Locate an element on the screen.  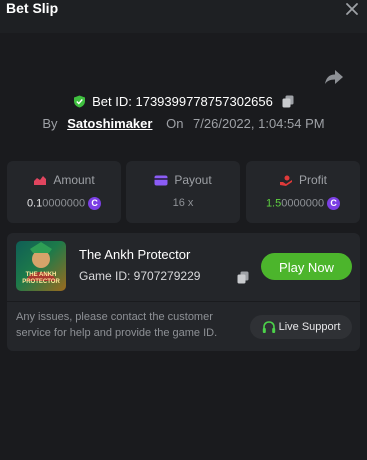
bet-id: Bet ID: 1739399778757302656 is located at coordinates (182, 102).